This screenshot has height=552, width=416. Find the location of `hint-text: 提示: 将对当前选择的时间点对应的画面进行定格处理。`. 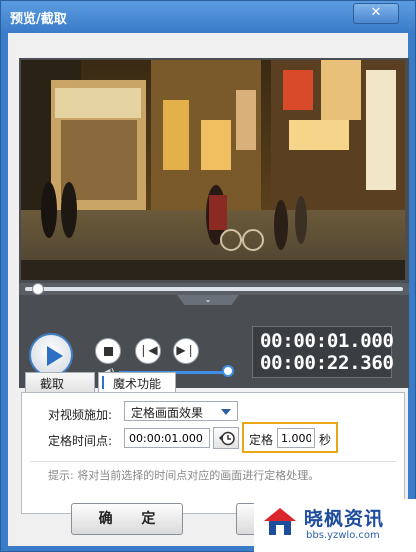

hint-text: 提示: 将对当前选择的时间点对应的画面进行定格处理。 is located at coordinates (184, 475).